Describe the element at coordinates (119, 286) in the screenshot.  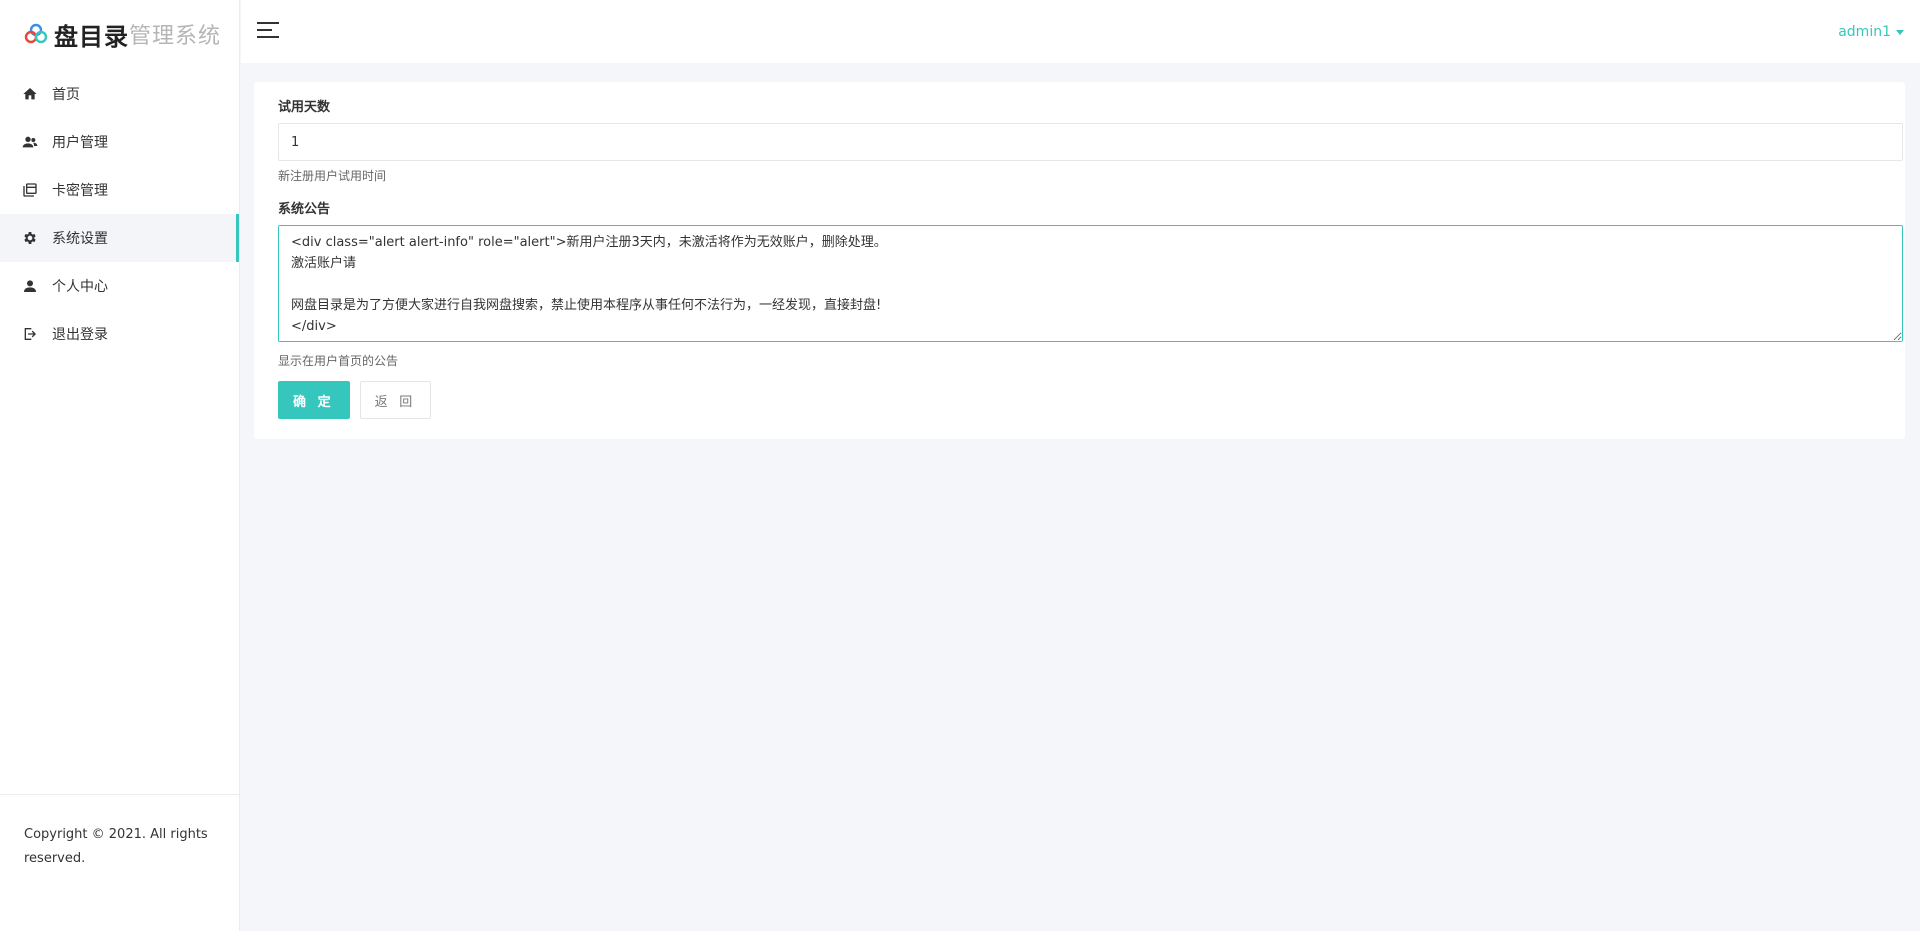
I see `sidebar-item-profile: 个人中心` at that location.